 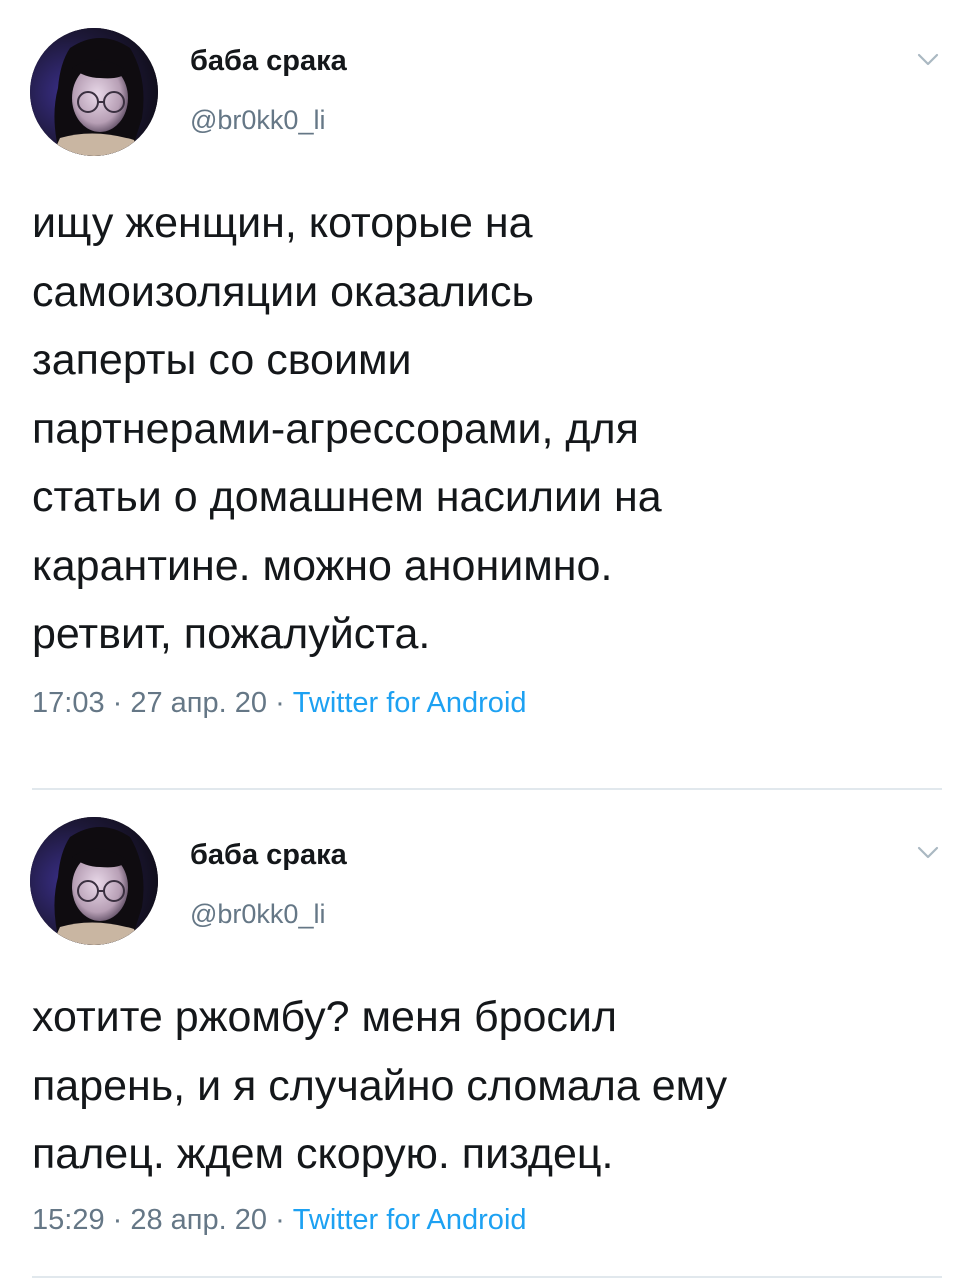 I want to click on tweet-text-line: самоизоляции оказались, so click(x=283, y=291).